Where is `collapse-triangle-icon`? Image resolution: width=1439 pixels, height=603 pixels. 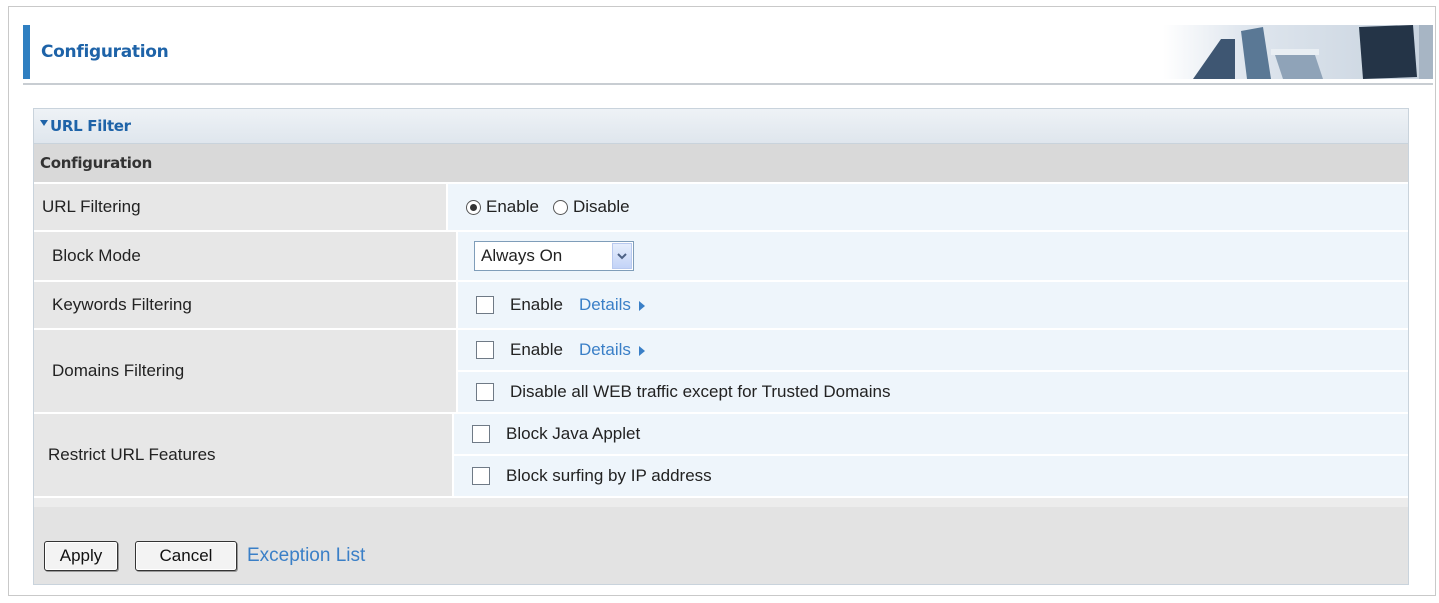 collapse-triangle-icon is located at coordinates (44, 123).